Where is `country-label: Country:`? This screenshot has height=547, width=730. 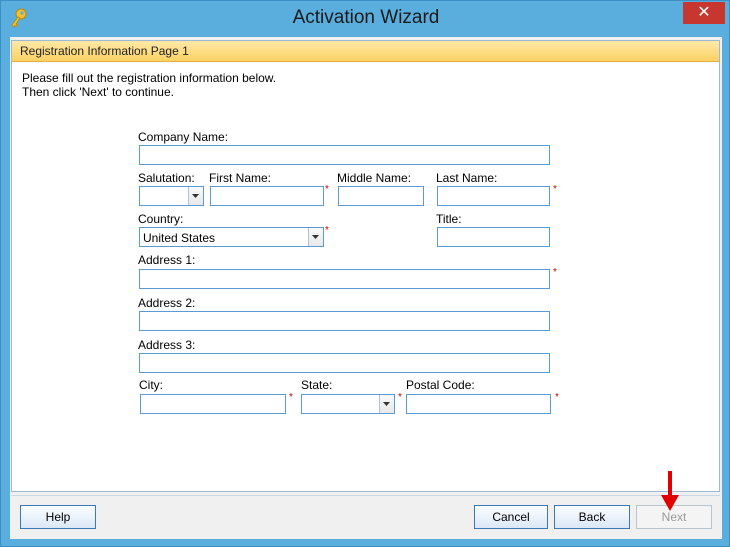 country-label: Country: is located at coordinates (161, 219).